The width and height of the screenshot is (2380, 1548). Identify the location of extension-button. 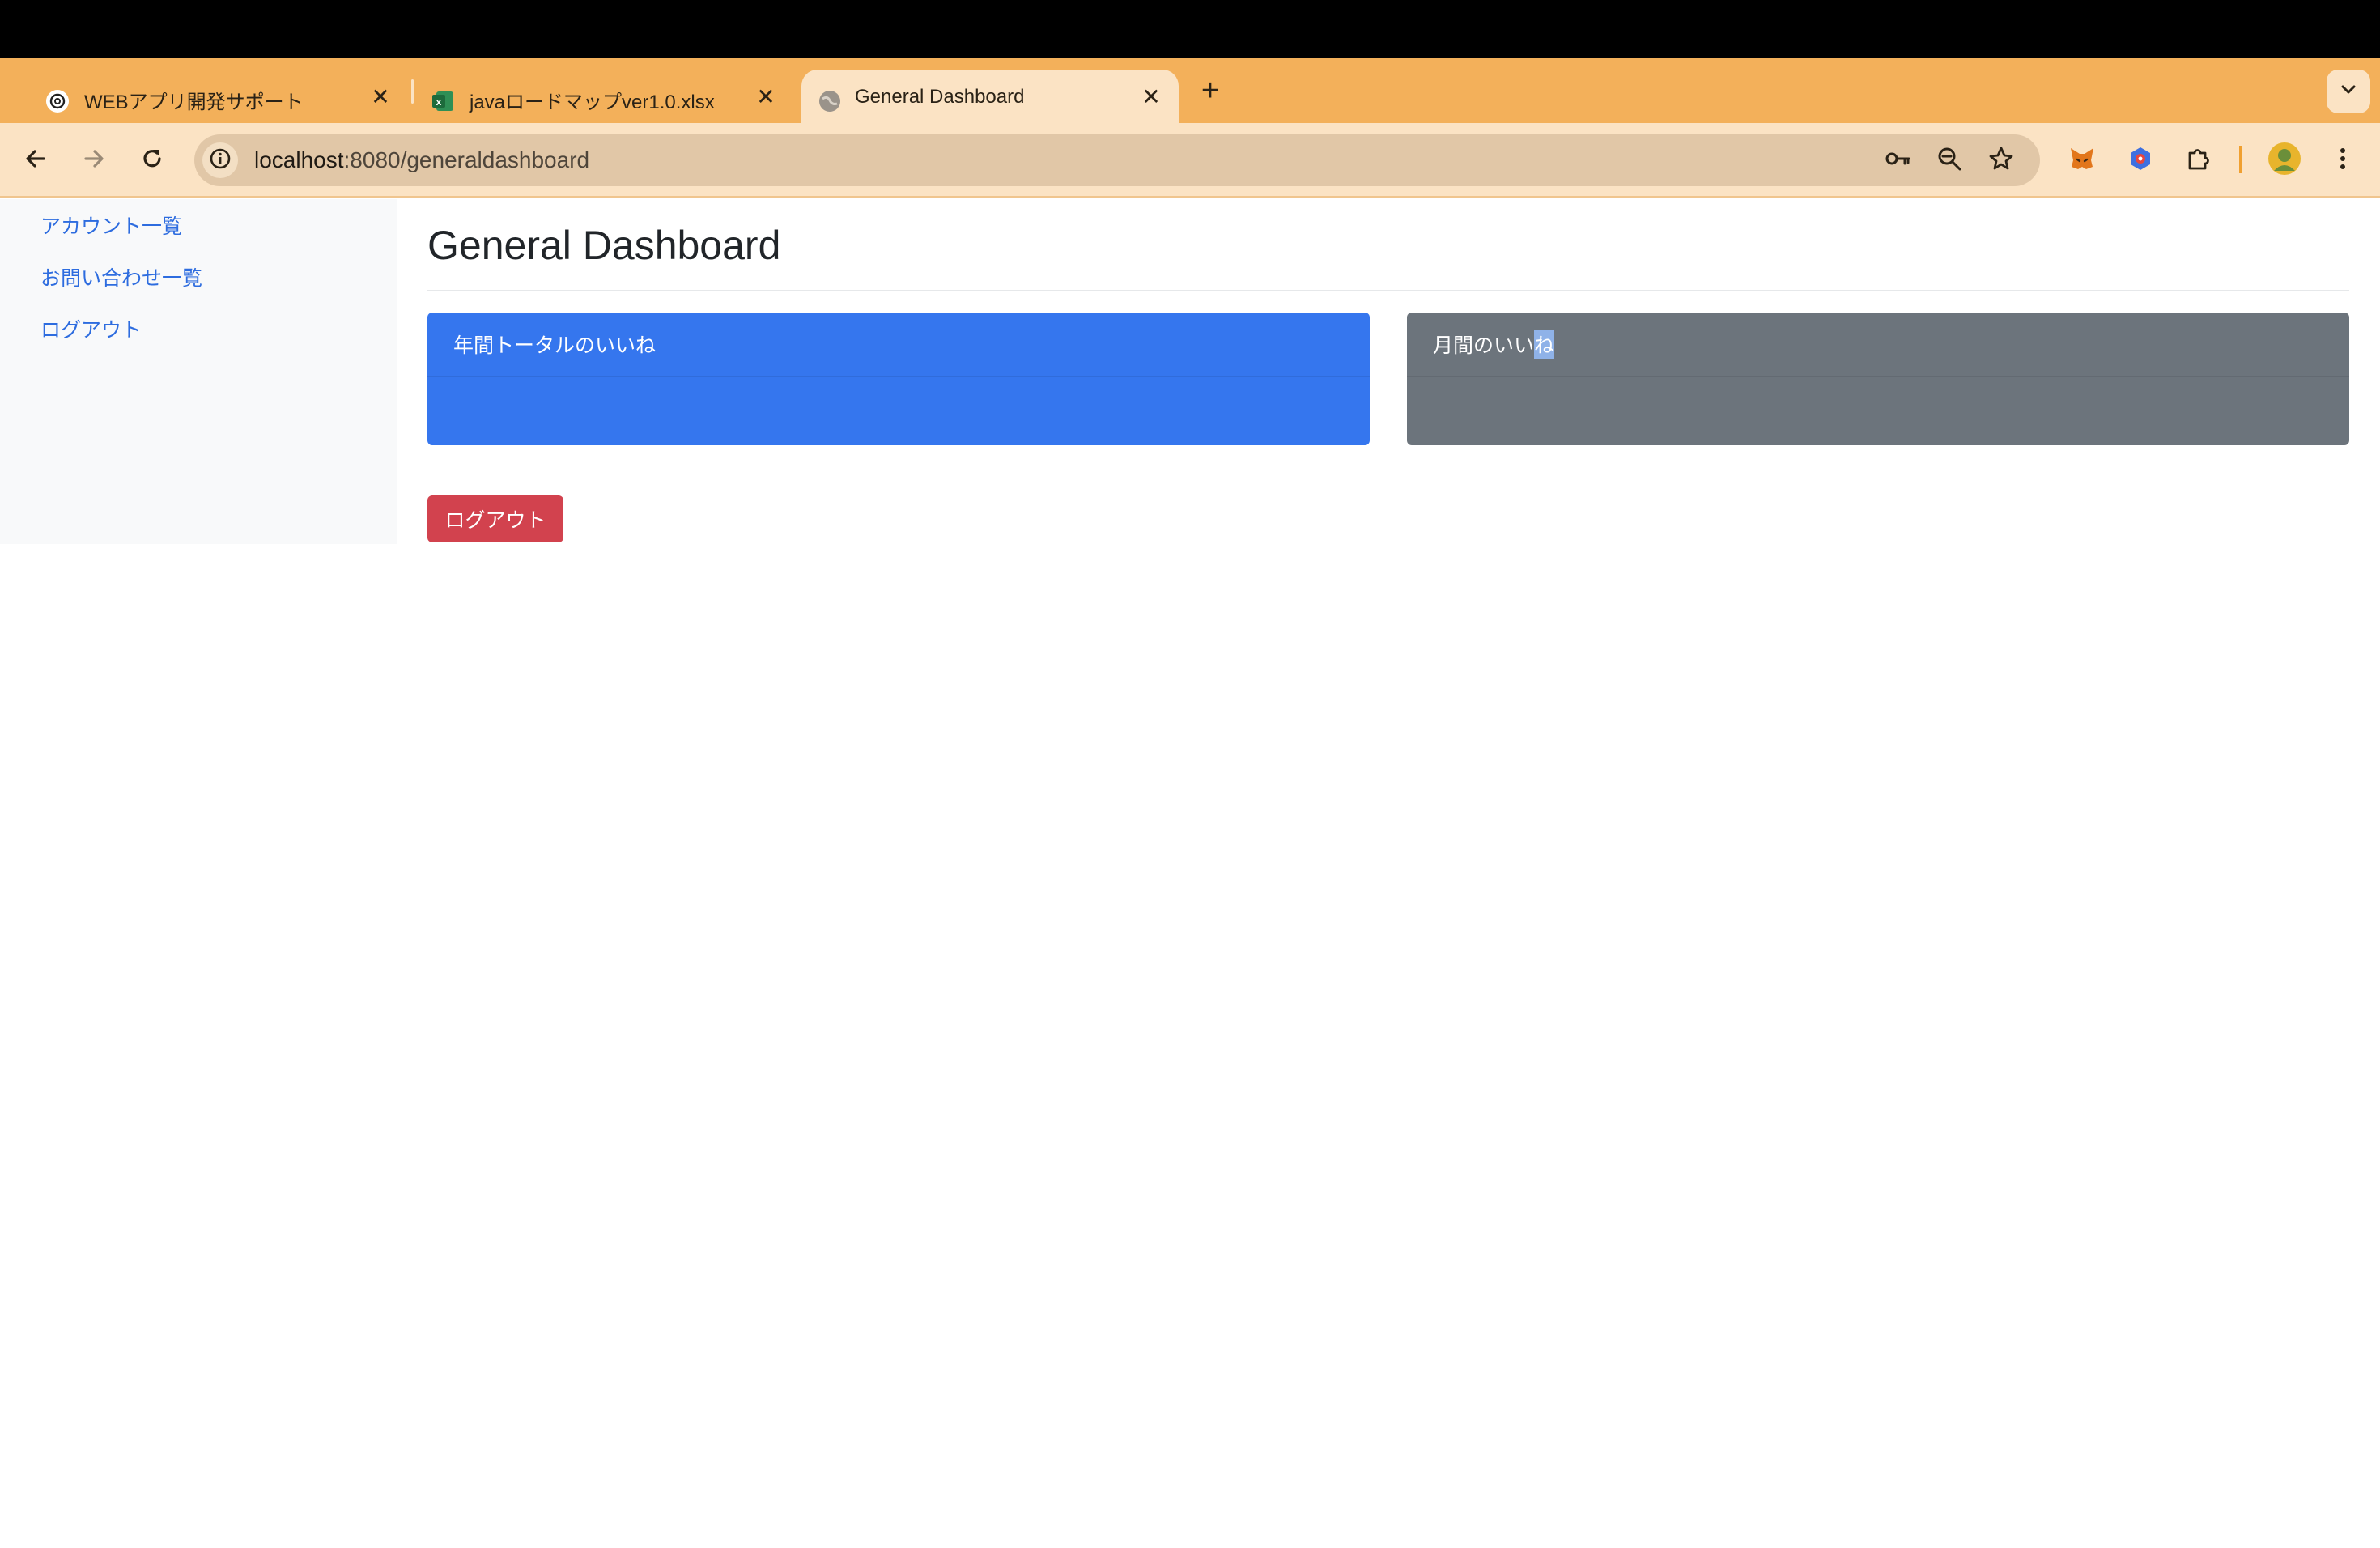
(2141, 160).